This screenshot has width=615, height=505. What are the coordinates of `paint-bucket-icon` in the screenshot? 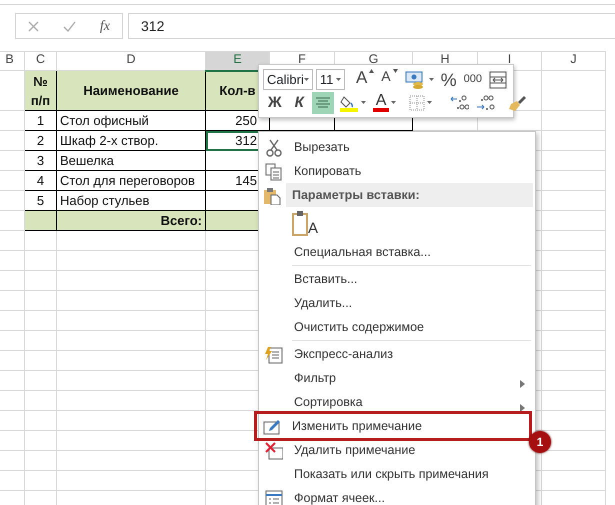 It's located at (348, 103).